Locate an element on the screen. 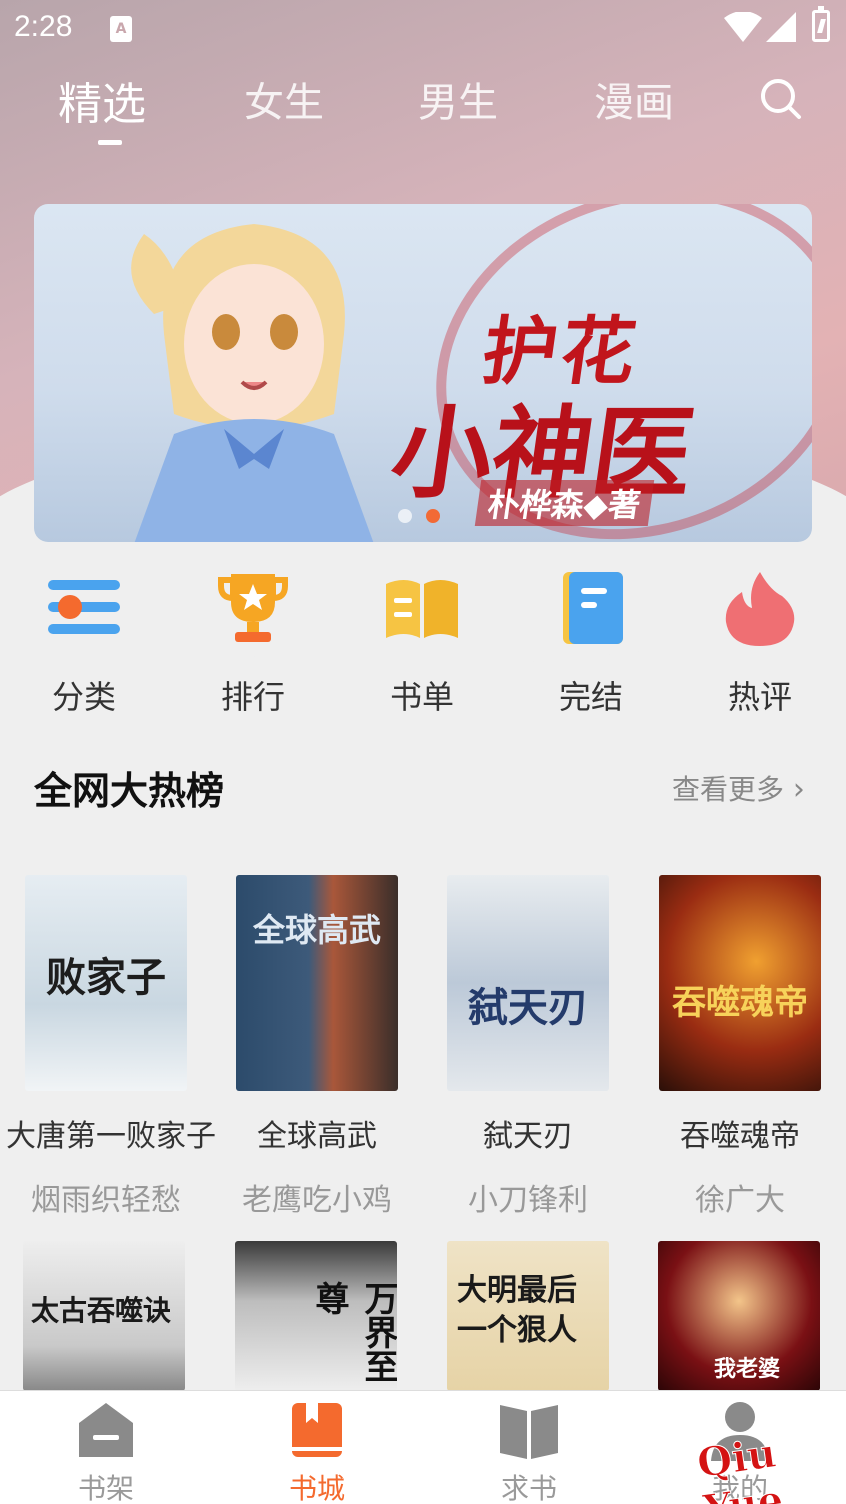  trophy-icon is located at coordinates (253, 608).